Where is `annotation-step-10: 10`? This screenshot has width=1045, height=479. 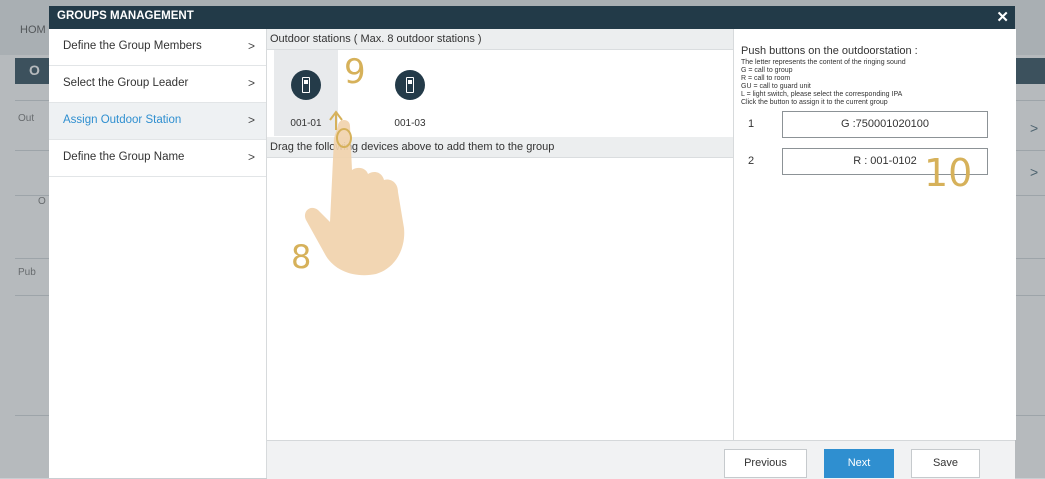
annotation-step-10: 10 is located at coordinates (948, 173).